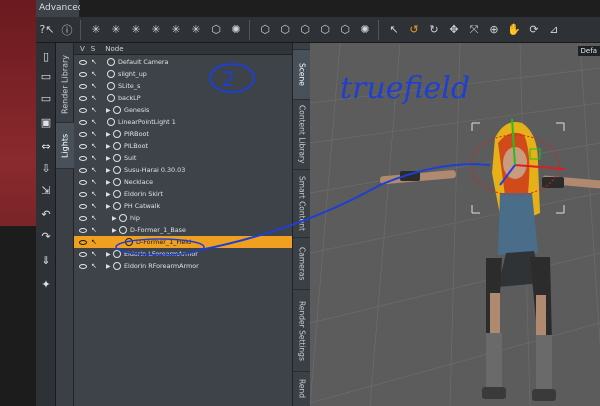 The image size is (600, 406). What do you see at coordinates (302, 74) in the screenshot?
I see `tab-scene: Scene` at bounding box center [302, 74].